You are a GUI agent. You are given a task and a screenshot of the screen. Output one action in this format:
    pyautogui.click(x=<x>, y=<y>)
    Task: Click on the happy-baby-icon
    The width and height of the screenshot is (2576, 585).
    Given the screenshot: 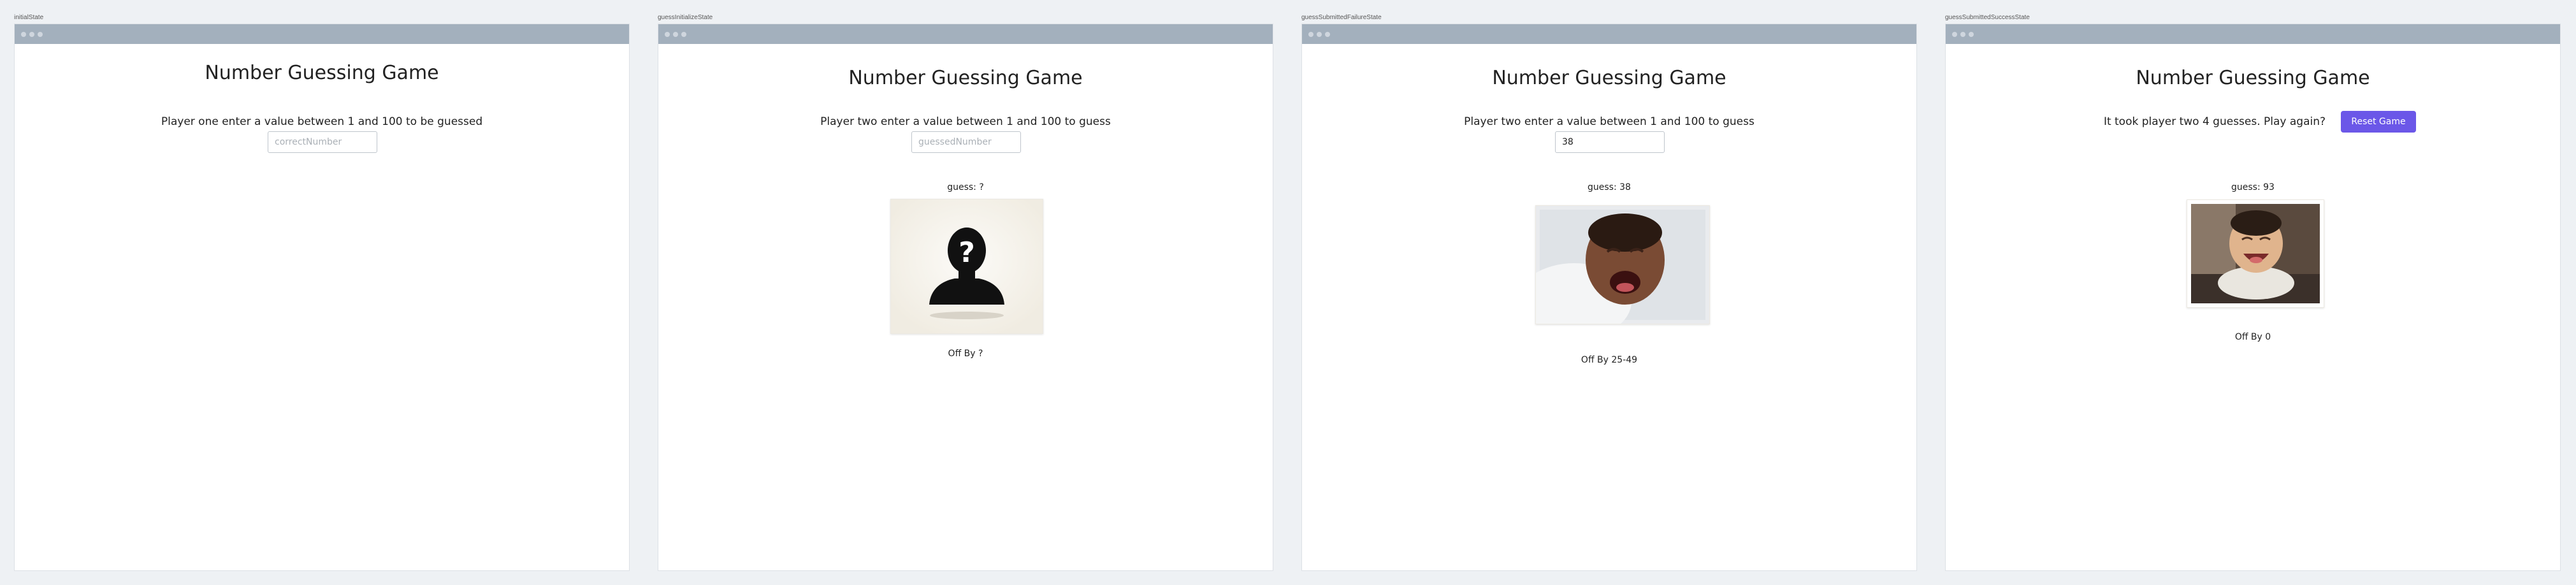 What is the action you would take?
    pyautogui.click(x=2255, y=253)
    